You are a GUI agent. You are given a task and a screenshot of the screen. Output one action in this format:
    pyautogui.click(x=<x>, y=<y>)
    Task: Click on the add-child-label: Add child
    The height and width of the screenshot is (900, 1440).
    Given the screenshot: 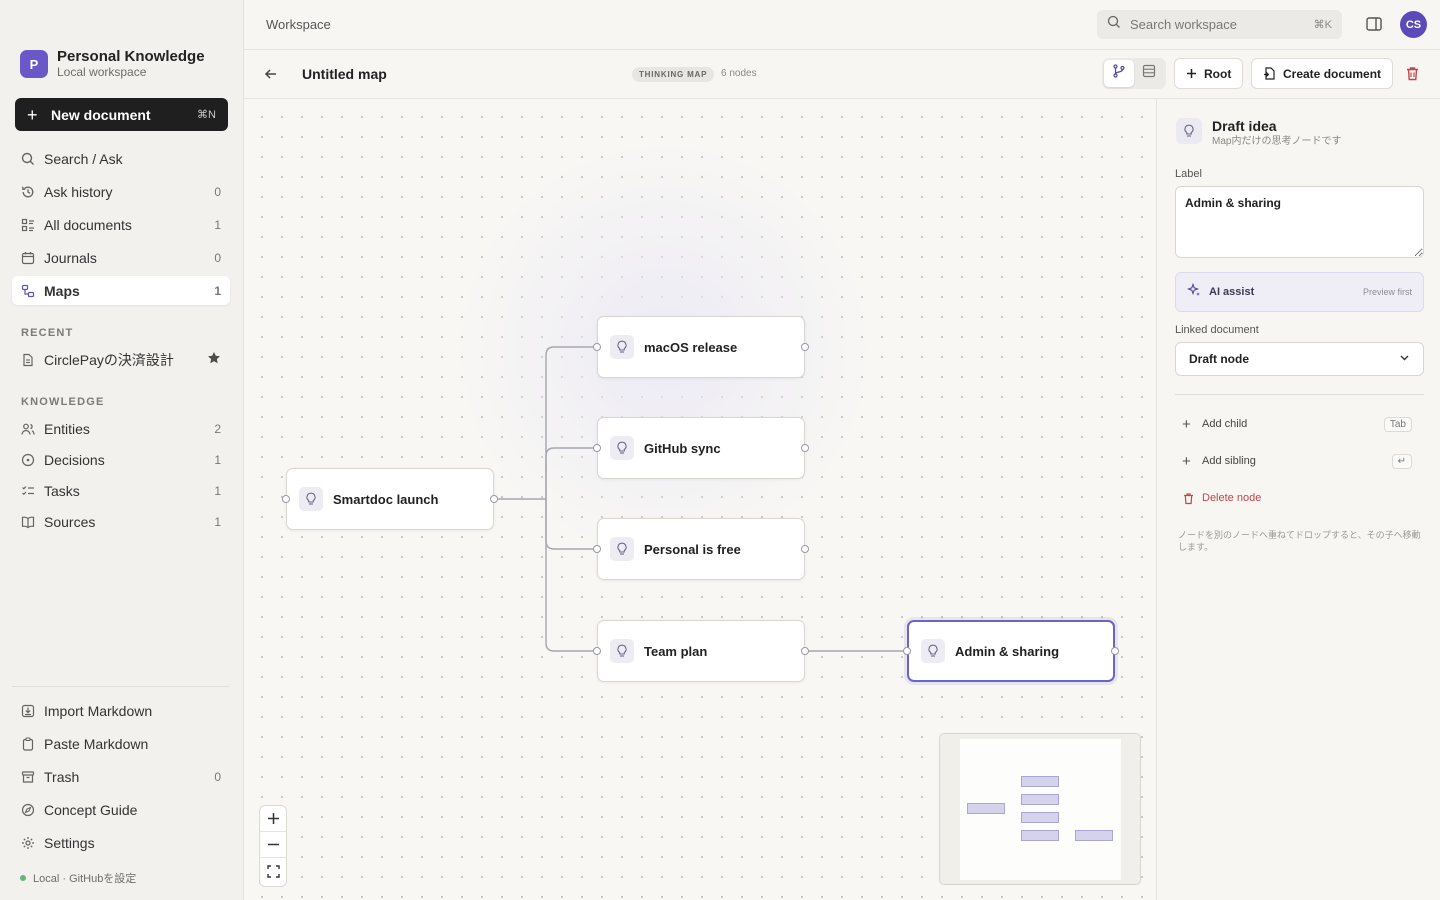 What is the action you would take?
    pyautogui.click(x=1225, y=424)
    